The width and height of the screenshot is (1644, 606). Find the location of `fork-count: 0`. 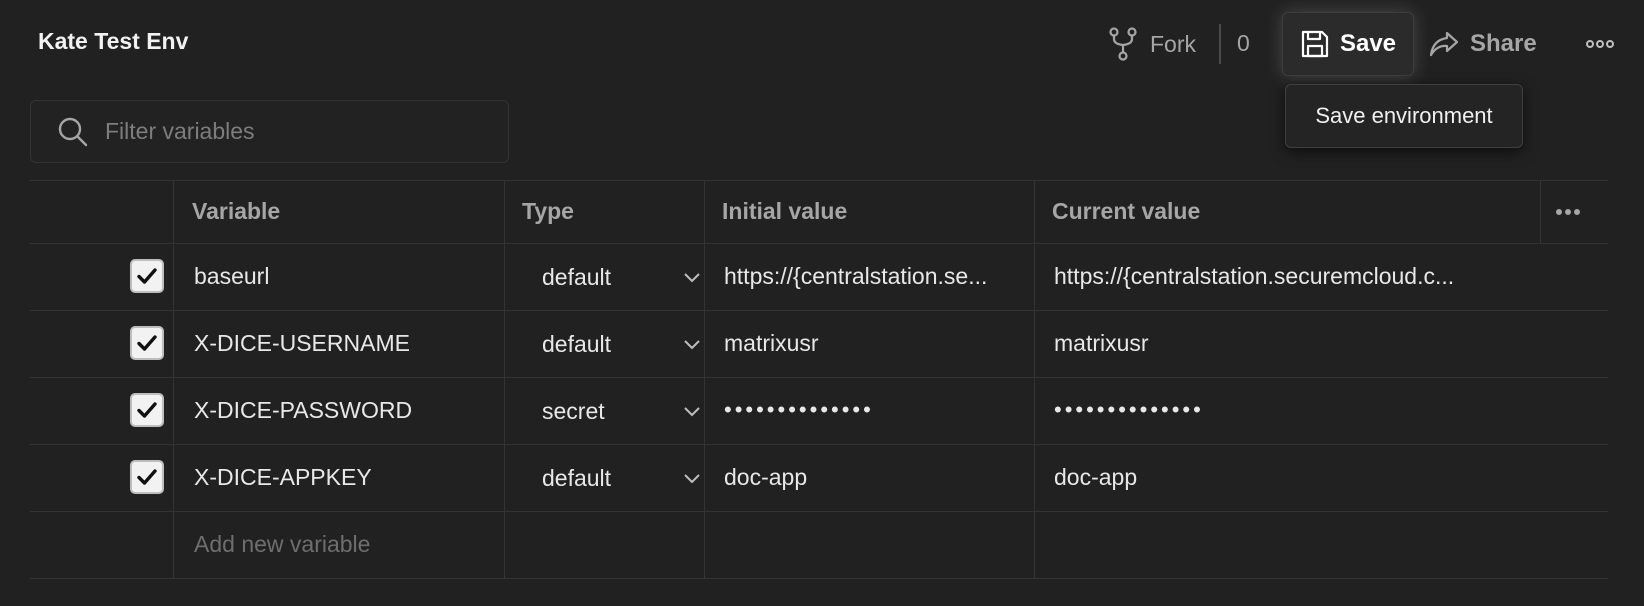

fork-count: 0 is located at coordinates (1243, 43).